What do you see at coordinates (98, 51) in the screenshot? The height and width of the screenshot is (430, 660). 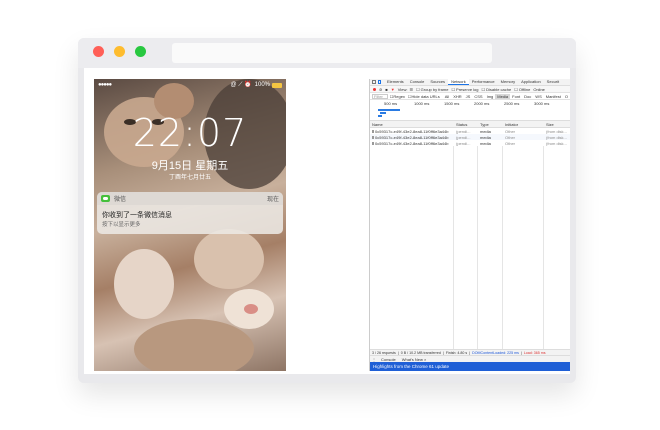 I see `close-window-button` at bounding box center [98, 51].